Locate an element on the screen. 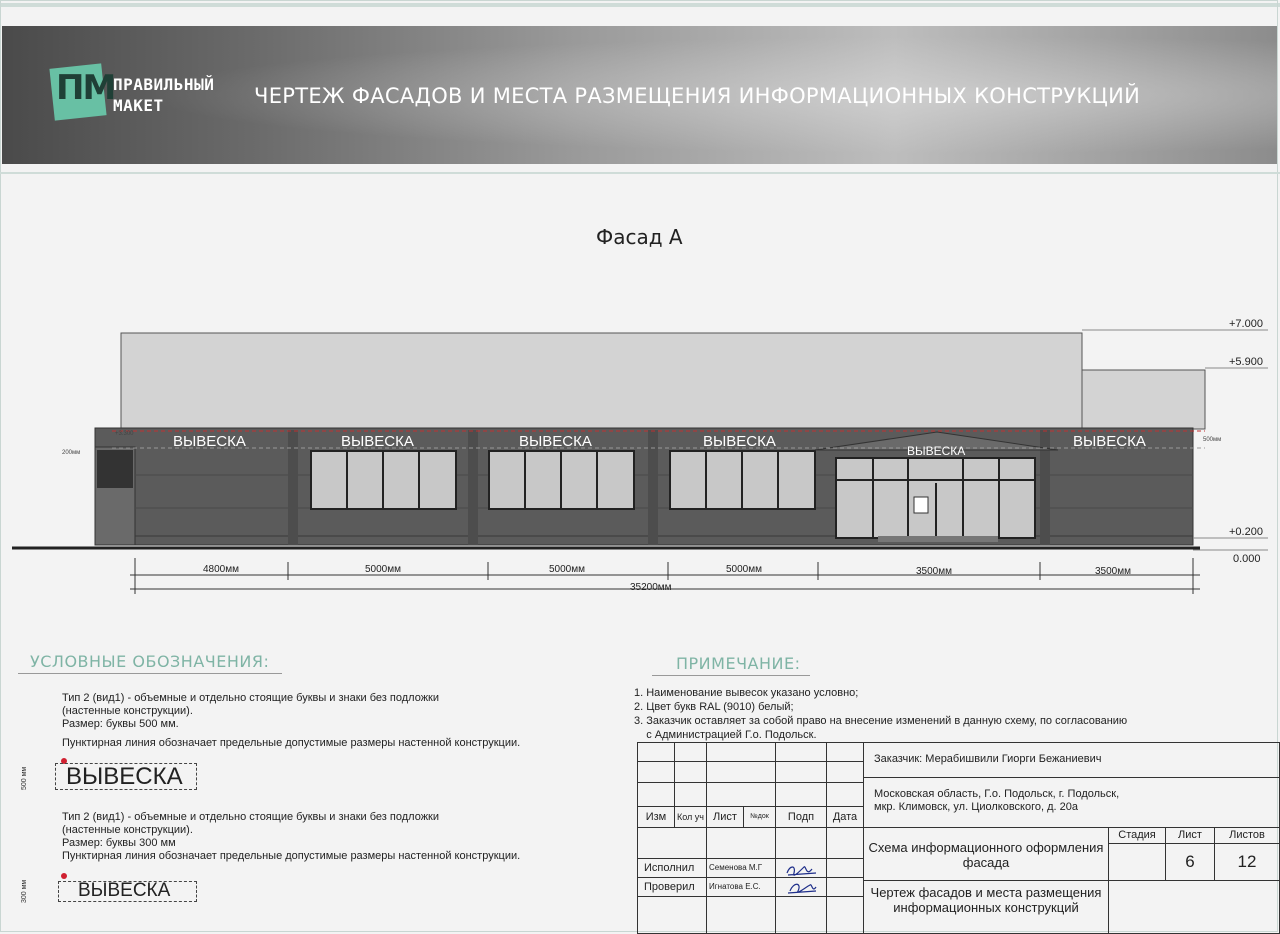  col-header: №док is located at coordinates (759, 817).